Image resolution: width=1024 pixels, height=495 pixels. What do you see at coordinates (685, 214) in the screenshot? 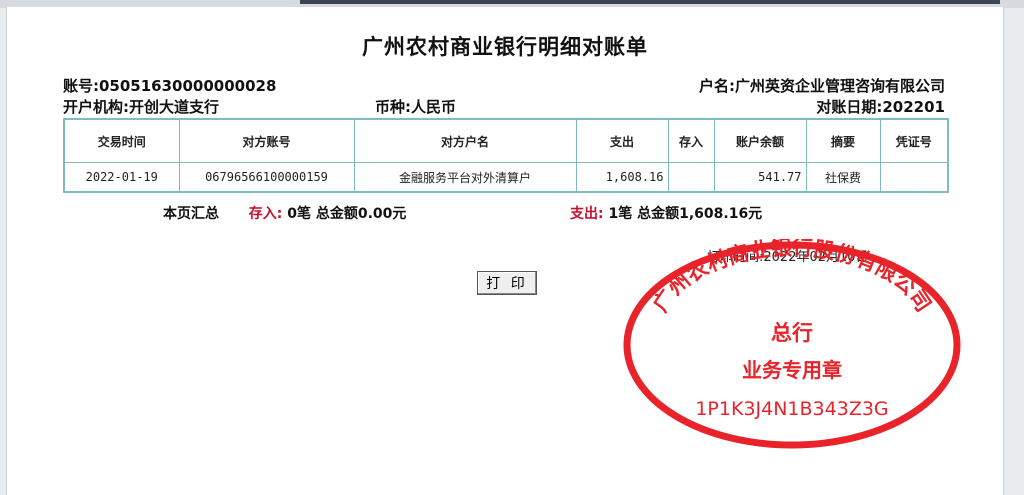
I see `expense-summary: 1笔 总金额1,608.16元` at bounding box center [685, 214].